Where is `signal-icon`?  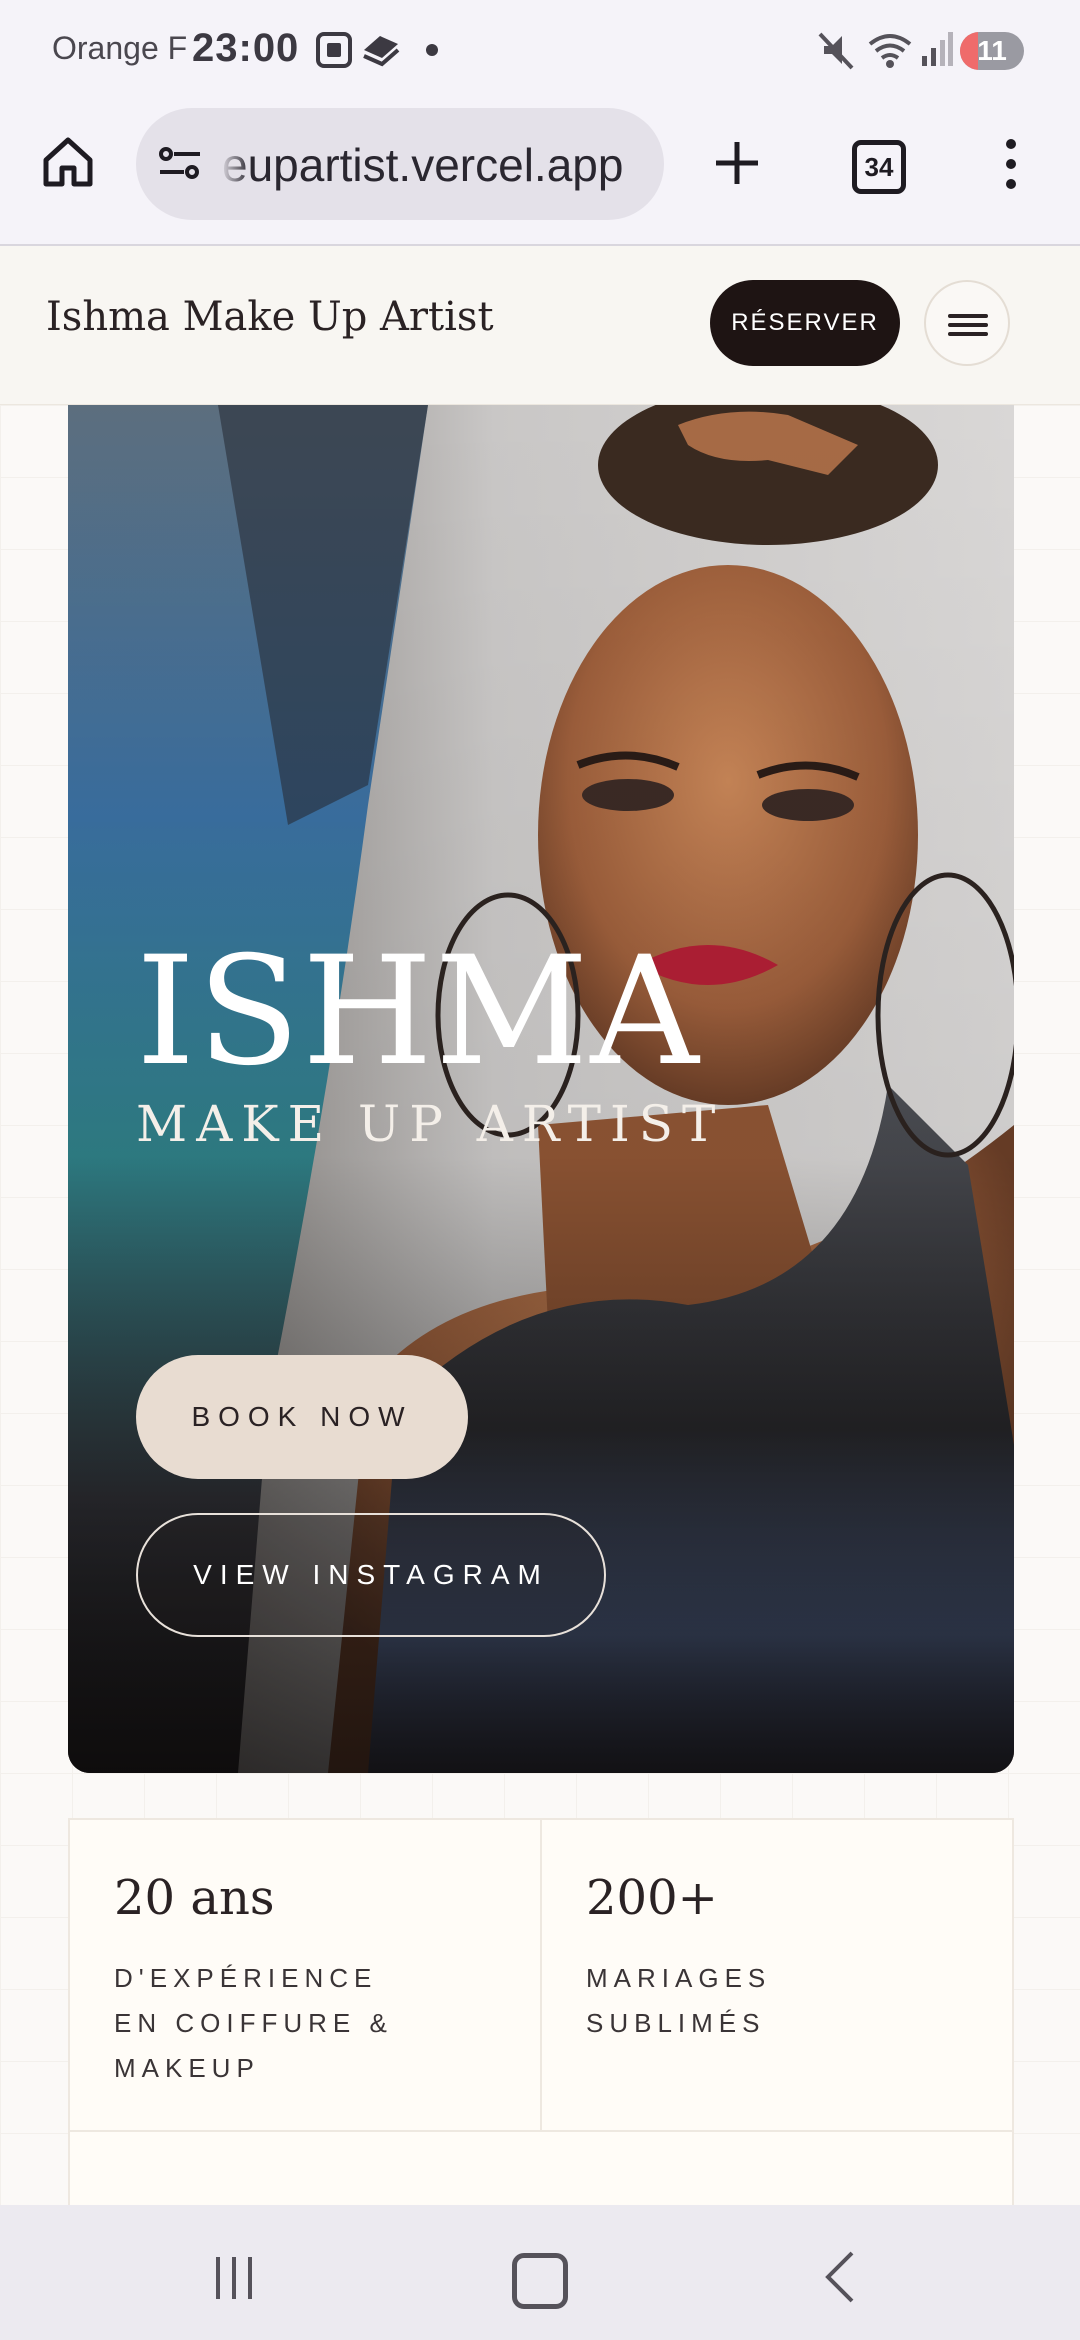 signal-icon is located at coordinates (937, 49).